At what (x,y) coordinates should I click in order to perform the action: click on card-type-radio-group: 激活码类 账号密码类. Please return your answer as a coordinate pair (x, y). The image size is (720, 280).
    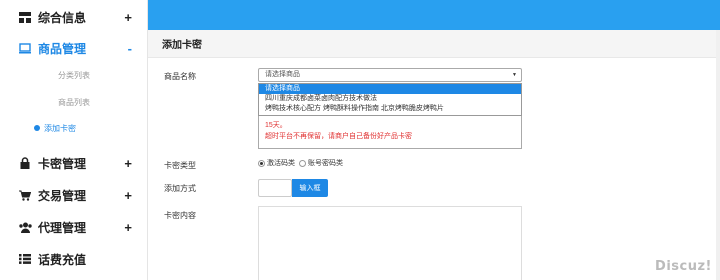
    Looking at the image, I should click on (302, 163).